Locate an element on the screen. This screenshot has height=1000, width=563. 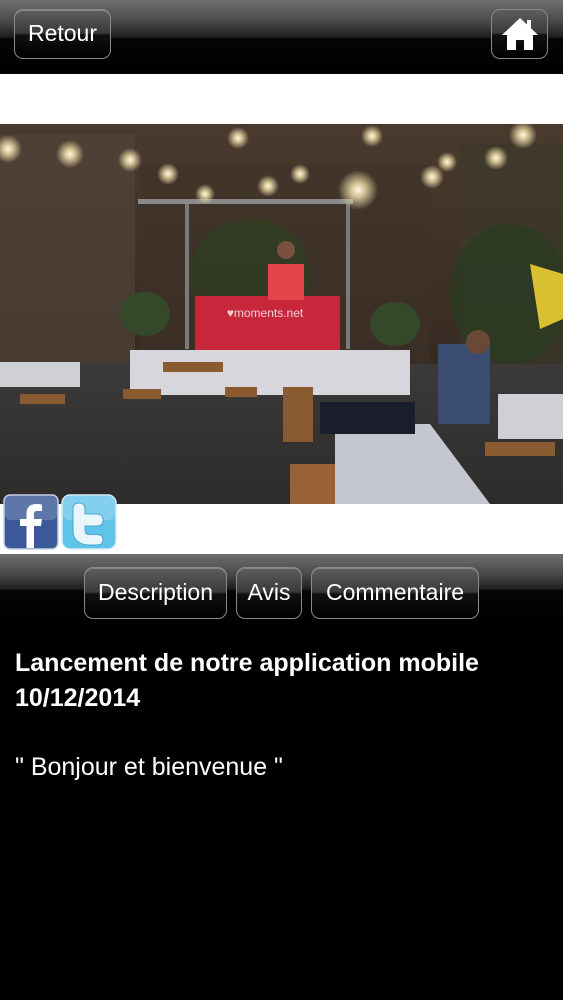
photo-top-margin is located at coordinates (281, 99).